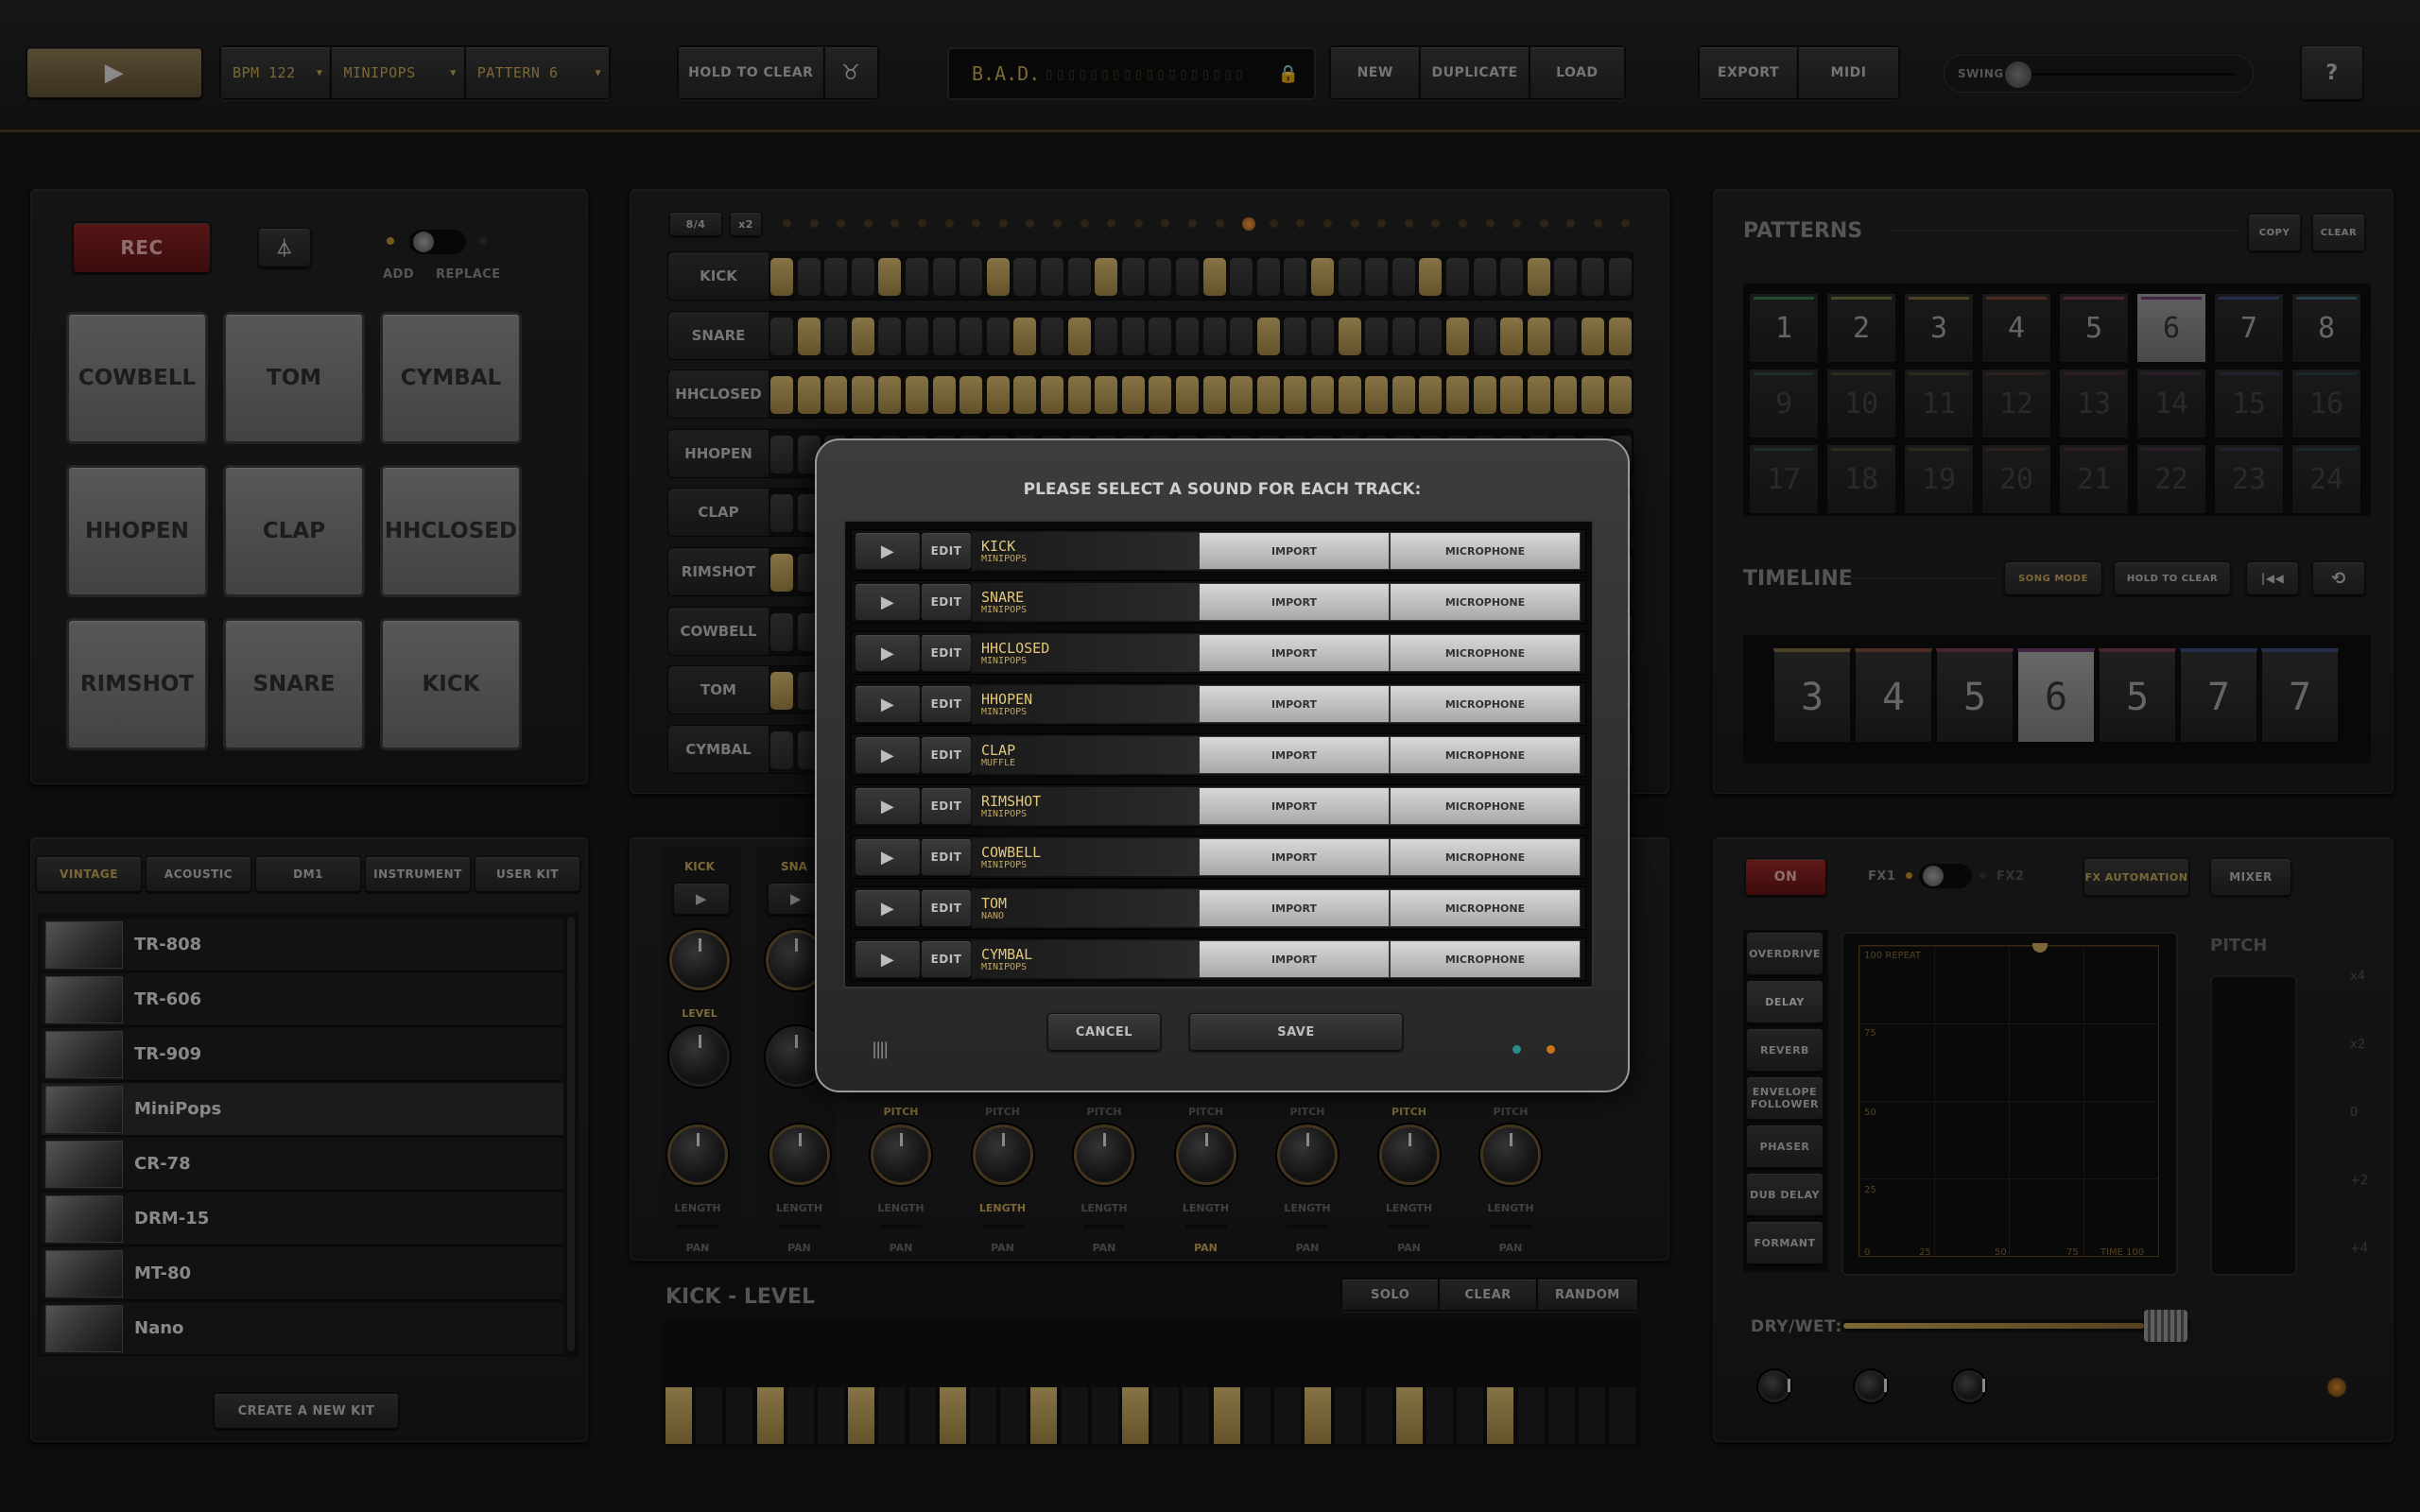  What do you see at coordinates (1085, 551) in the screenshot?
I see `sound-name-display: KICK MINIPOPS` at bounding box center [1085, 551].